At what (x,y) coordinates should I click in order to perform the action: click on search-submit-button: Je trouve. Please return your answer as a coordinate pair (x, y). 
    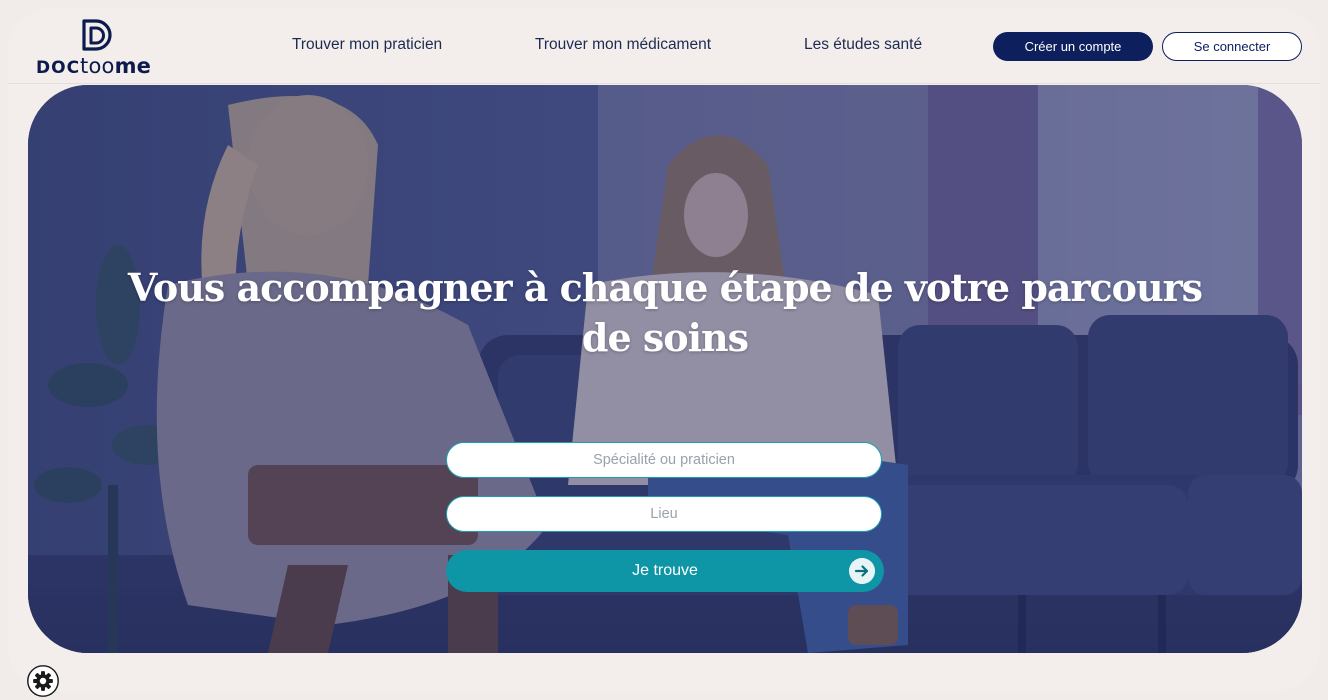
    Looking at the image, I should click on (665, 571).